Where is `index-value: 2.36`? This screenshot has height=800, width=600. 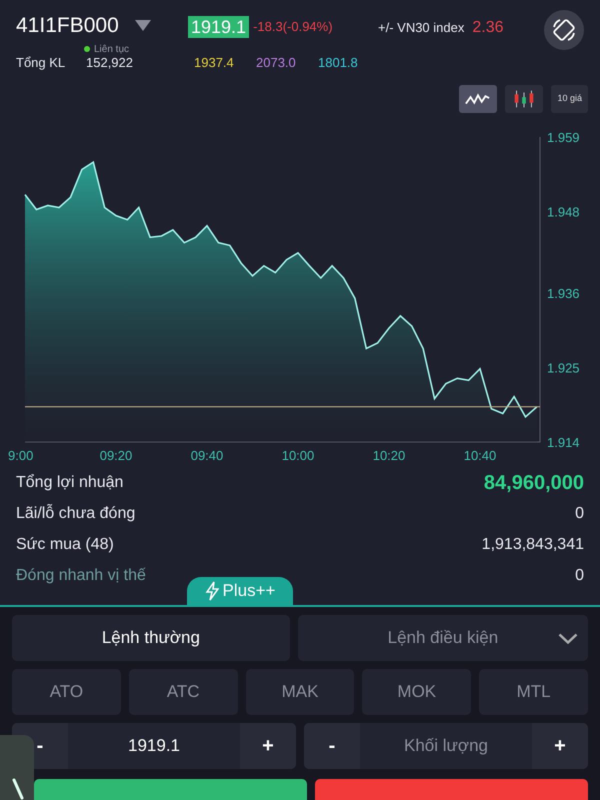
index-value: 2.36 is located at coordinates (488, 28).